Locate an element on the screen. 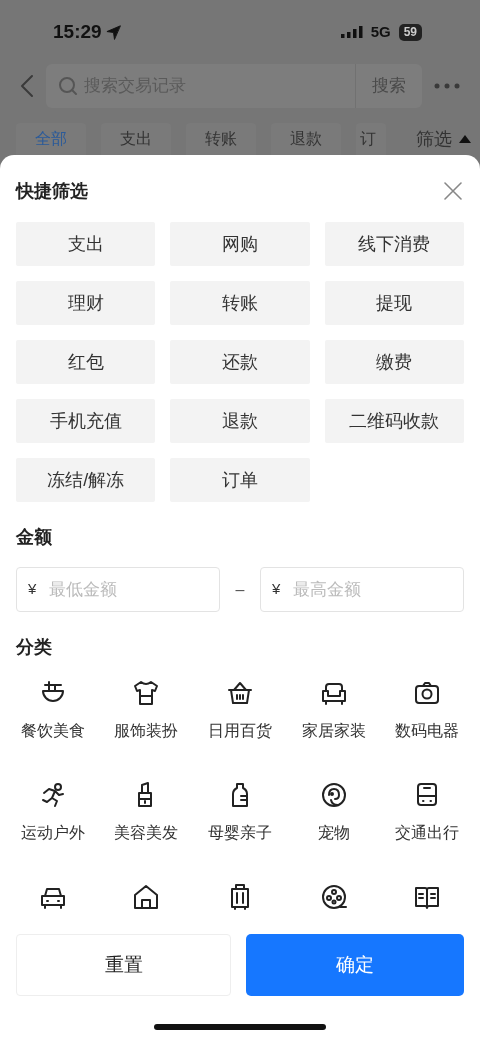 The image size is (480, 1039). confirm-button: 确定 is located at coordinates (355, 965).